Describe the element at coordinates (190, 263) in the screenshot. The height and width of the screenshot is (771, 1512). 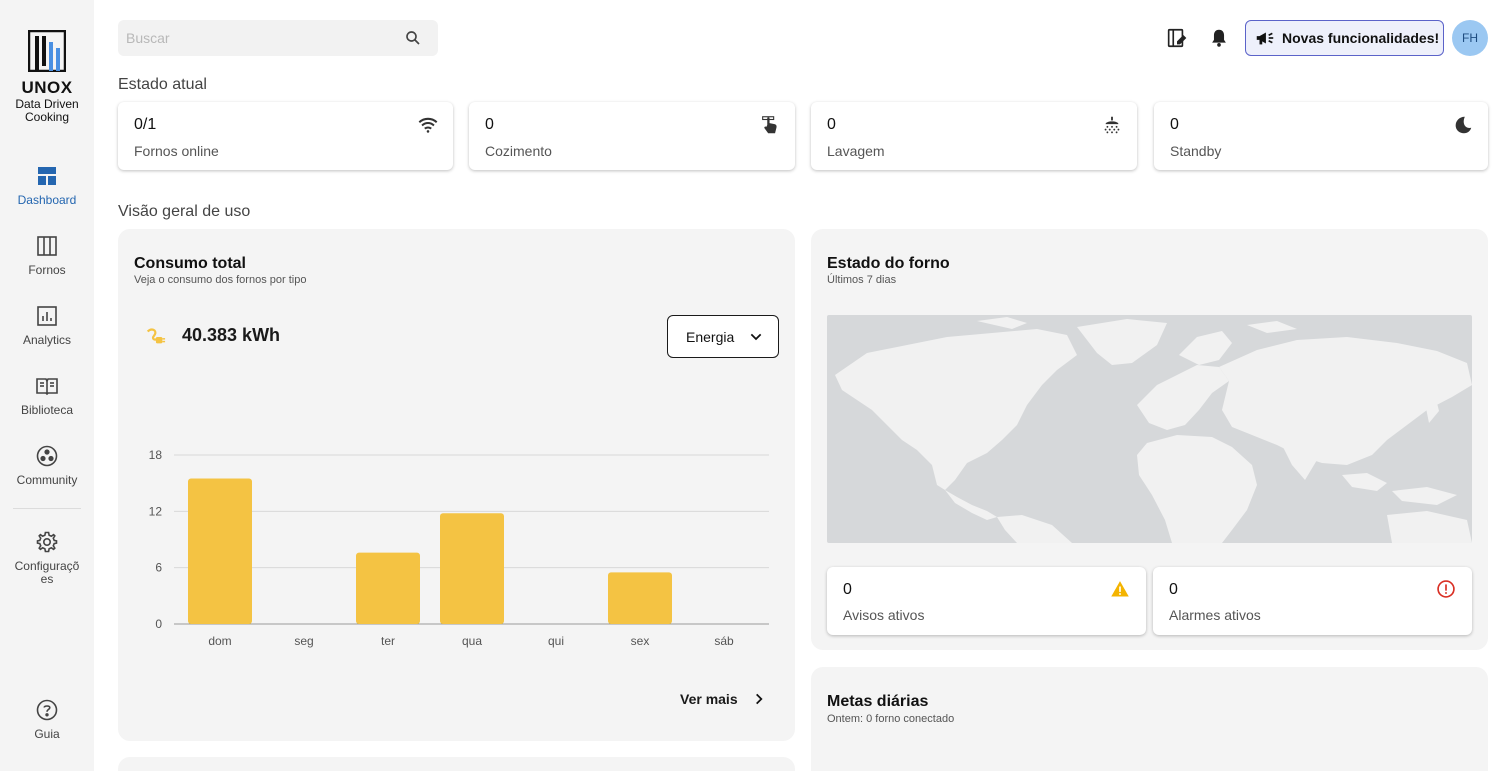
I see `panel-title: Consumo total` at that location.